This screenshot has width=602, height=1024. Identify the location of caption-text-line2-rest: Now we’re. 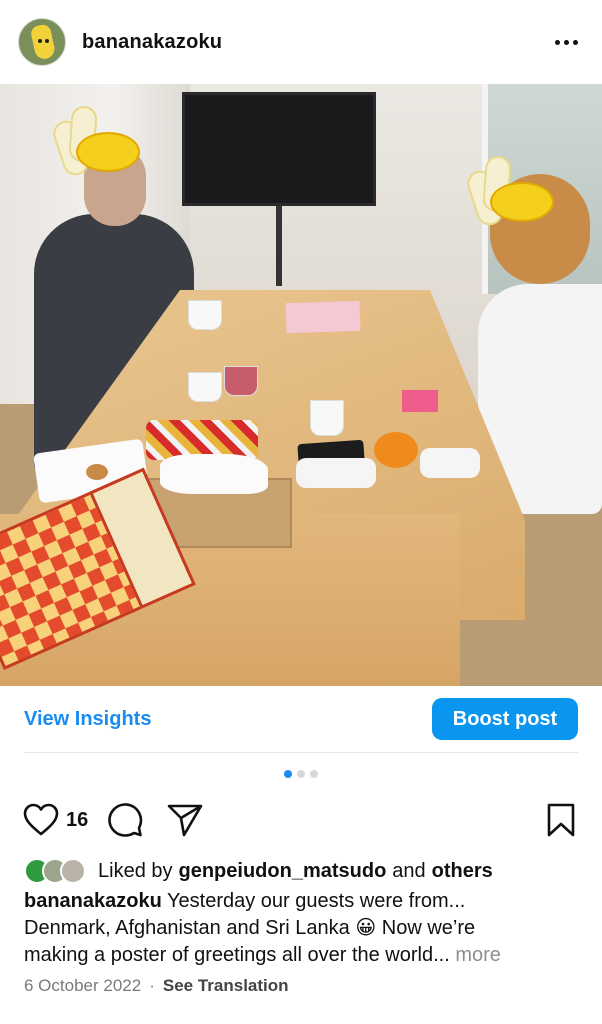
(428, 928).